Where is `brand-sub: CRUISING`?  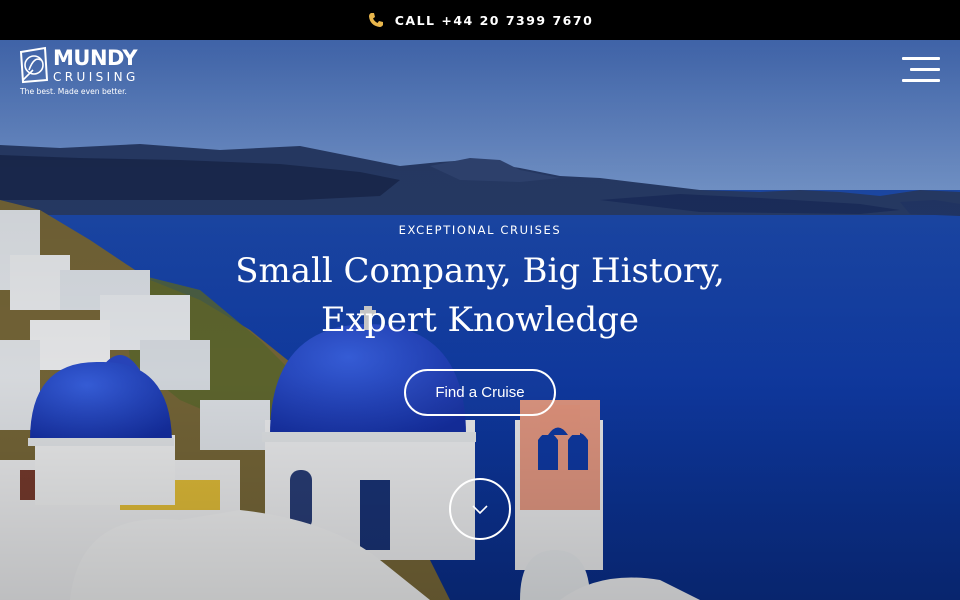 brand-sub: CRUISING is located at coordinates (96, 77).